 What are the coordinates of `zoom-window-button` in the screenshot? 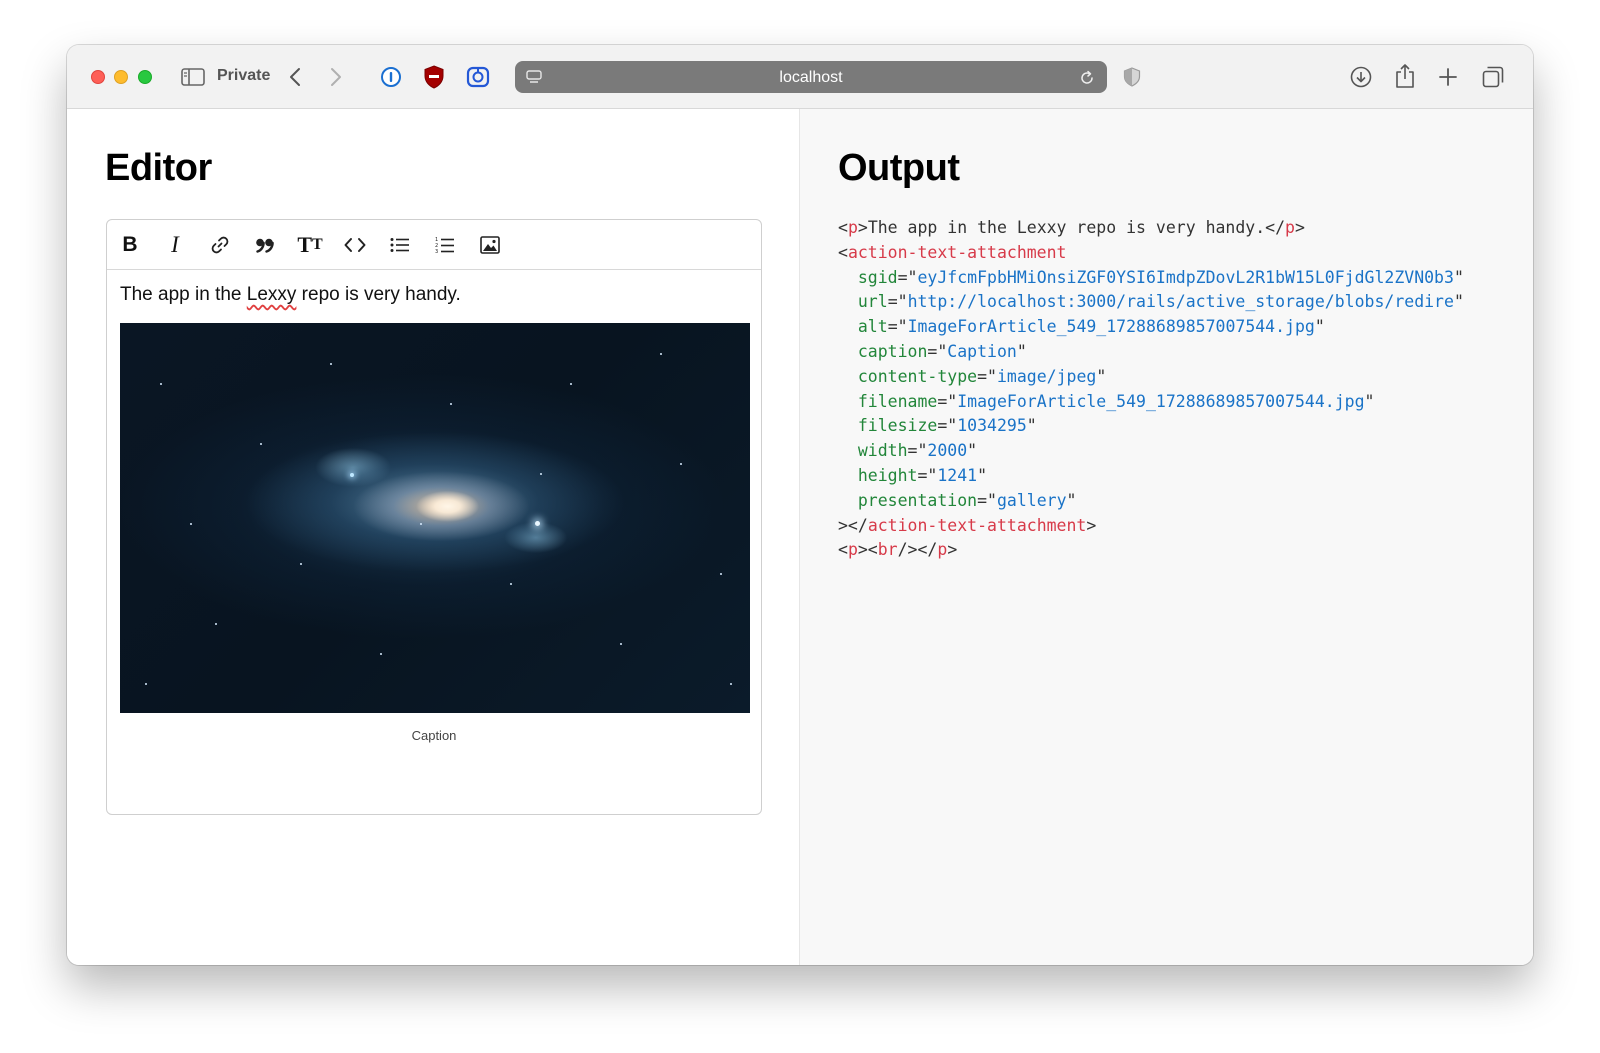 It's located at (145, 77).